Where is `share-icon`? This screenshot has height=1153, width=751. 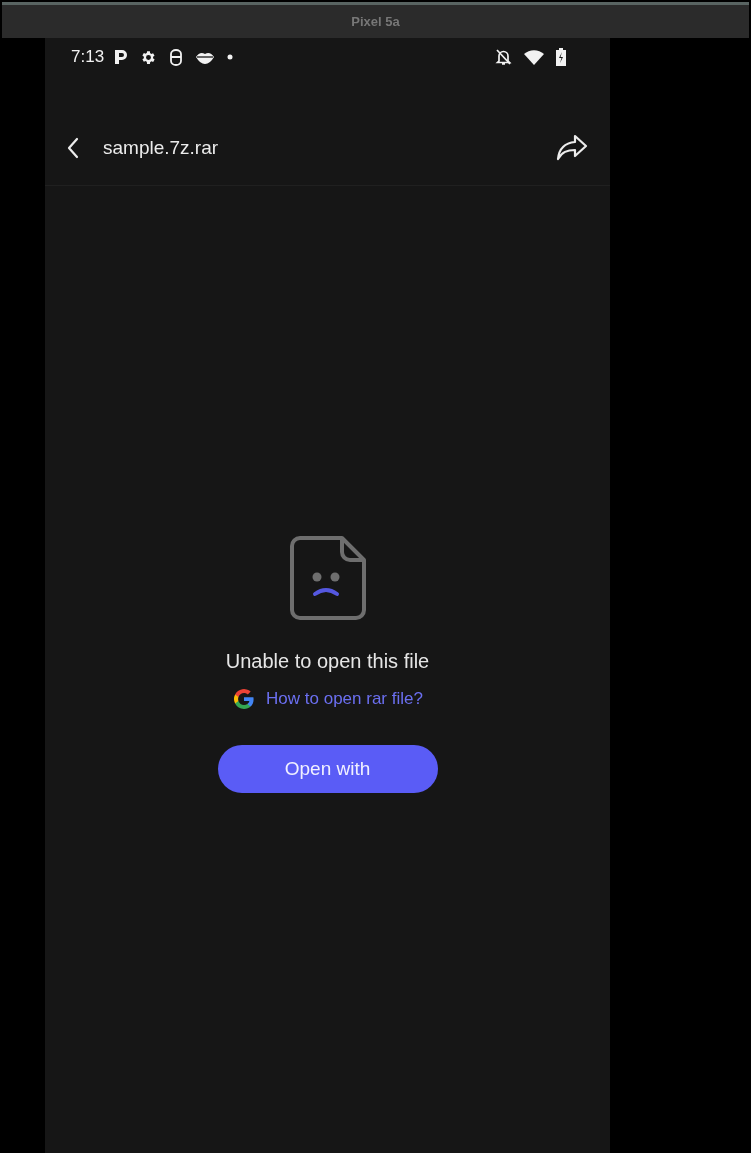 share-icon is located at coordinates (572, 147).